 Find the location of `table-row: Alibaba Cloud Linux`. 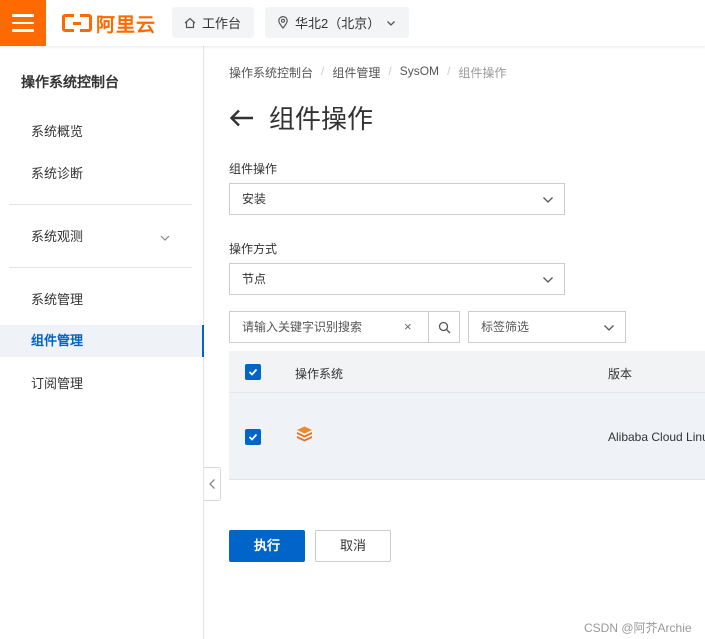

table-row: Alibaba Cloud Linux is located at coordinates (467, 436).